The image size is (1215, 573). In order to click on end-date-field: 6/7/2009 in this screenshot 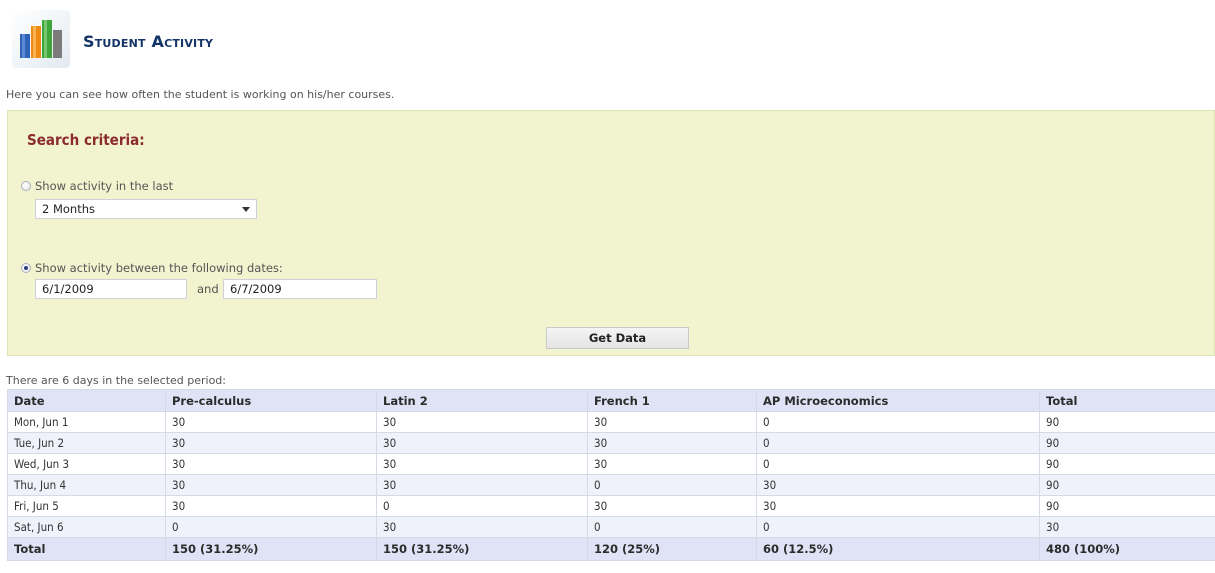, I will do `click(300, 289)`.